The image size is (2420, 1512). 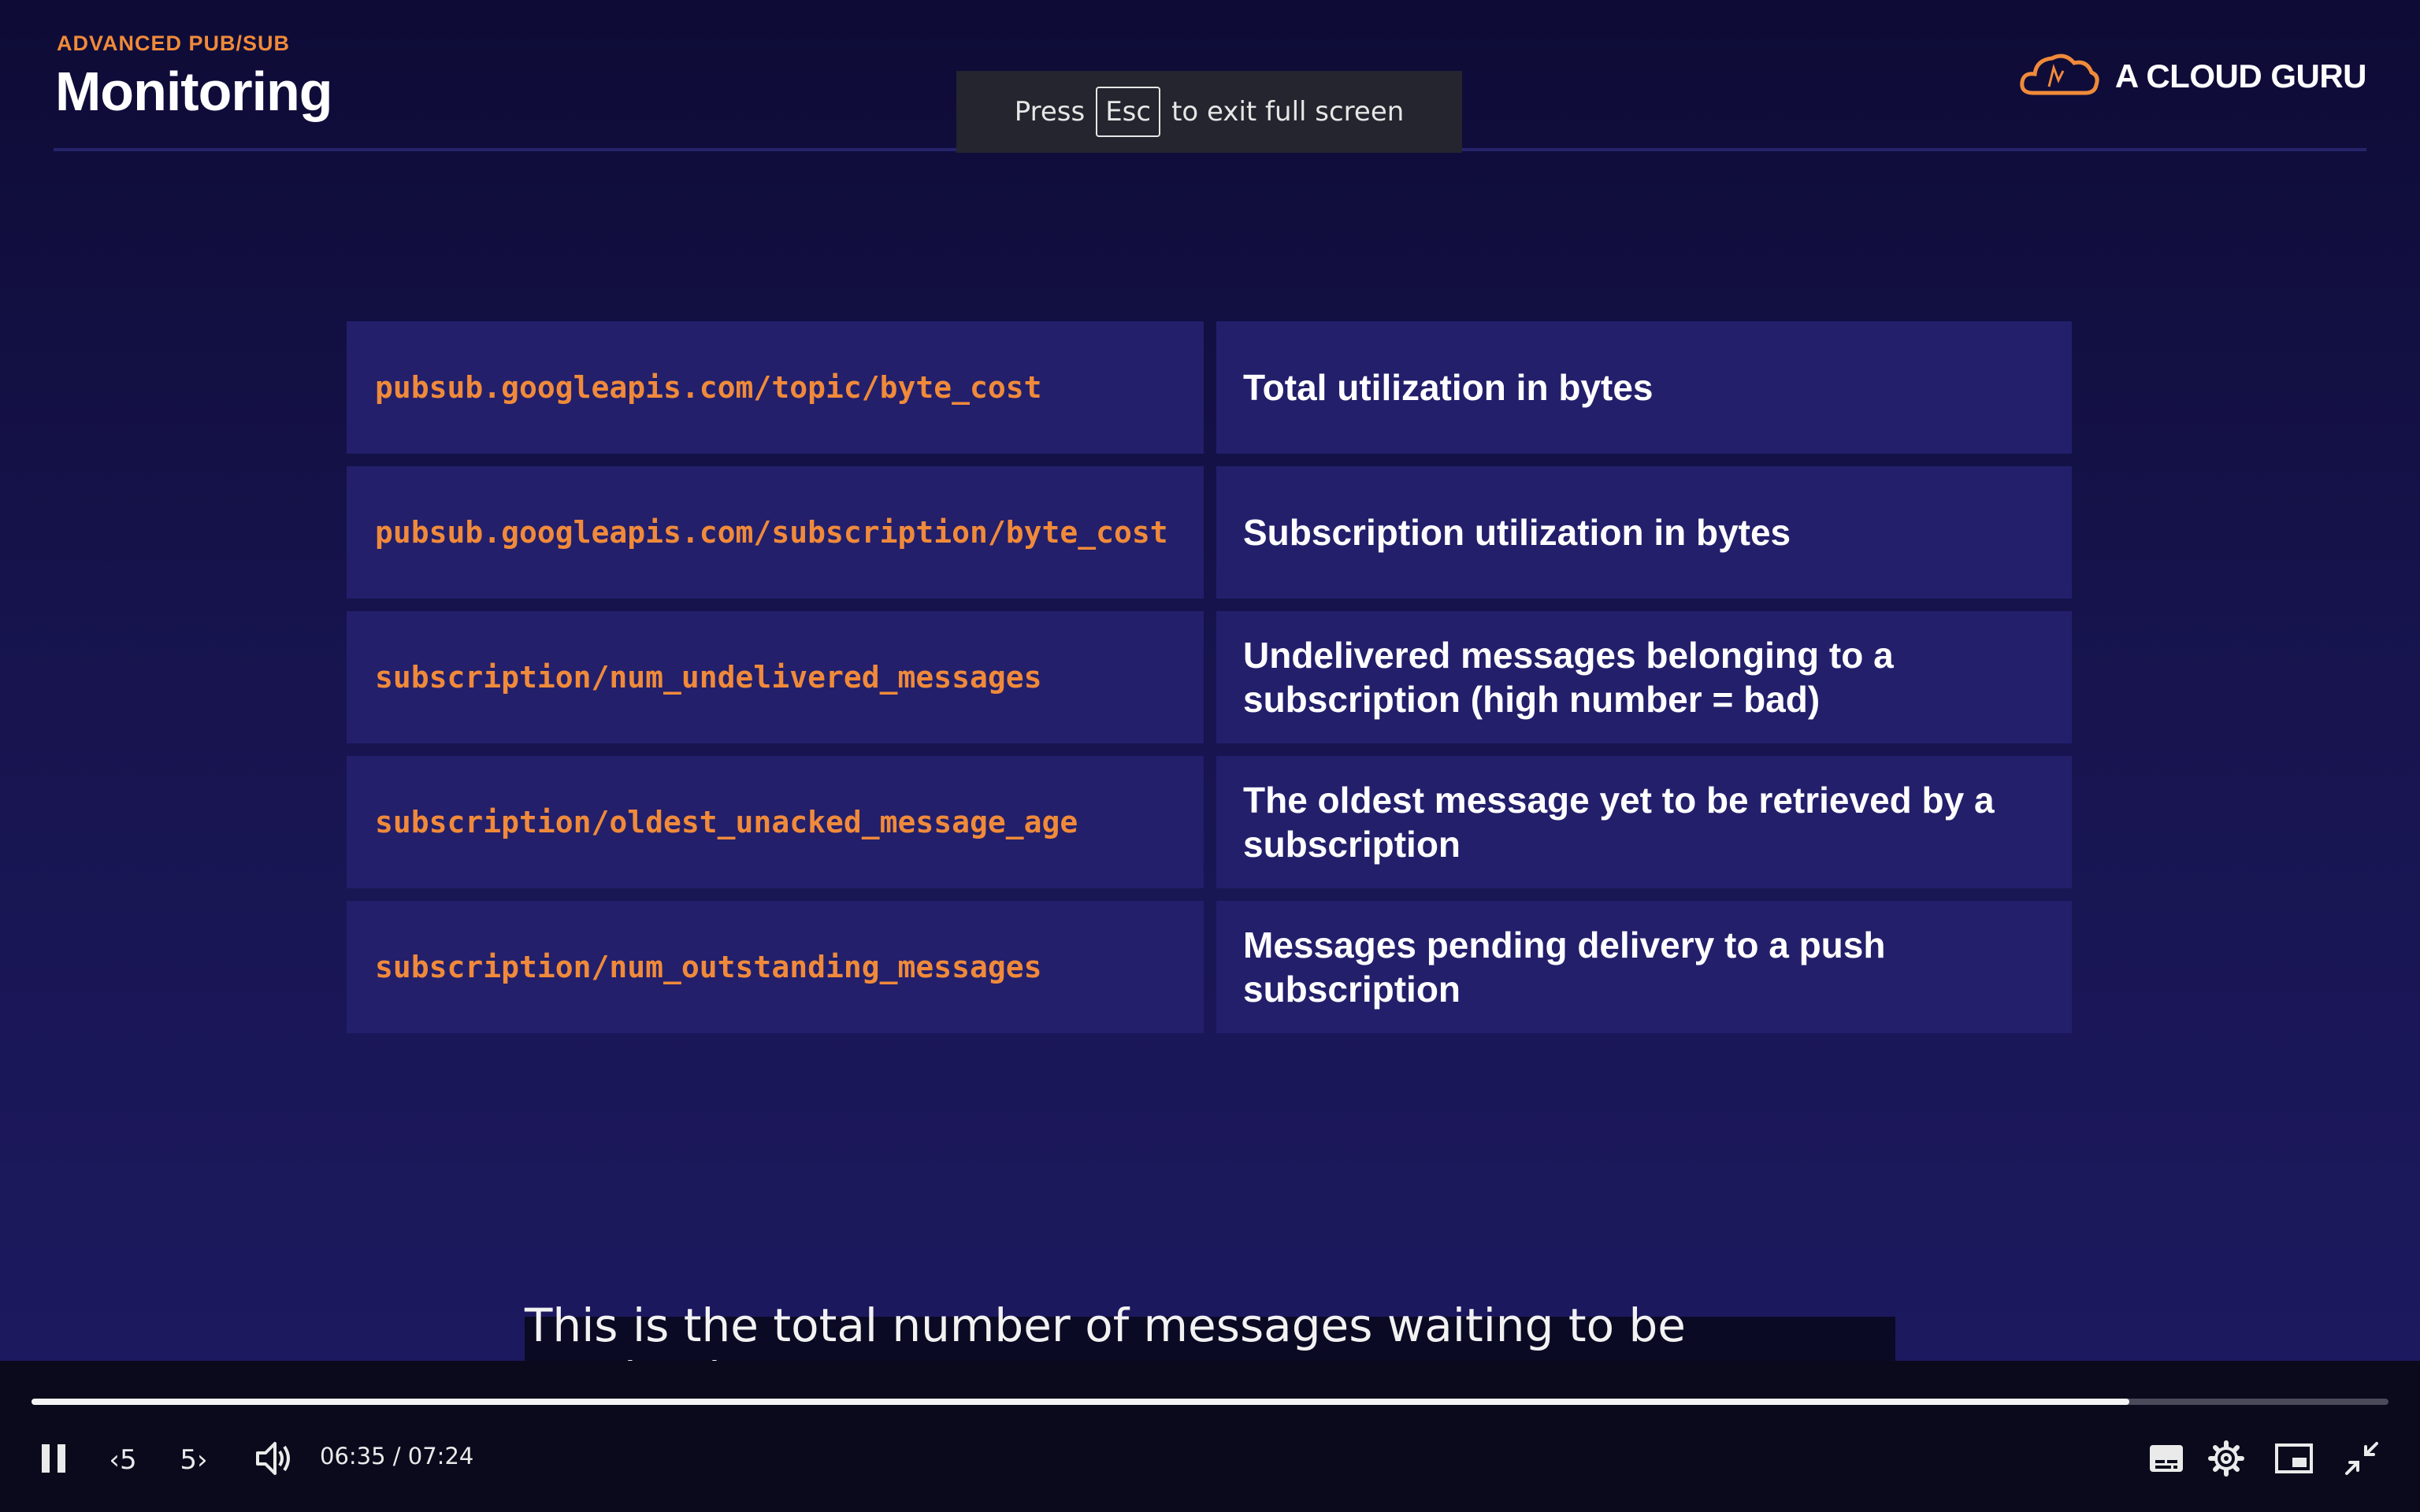 What do you see at coordinates (189, 1460) in the screenshot?
I see `forward-label: 5` at bounding box center [189, 1460].